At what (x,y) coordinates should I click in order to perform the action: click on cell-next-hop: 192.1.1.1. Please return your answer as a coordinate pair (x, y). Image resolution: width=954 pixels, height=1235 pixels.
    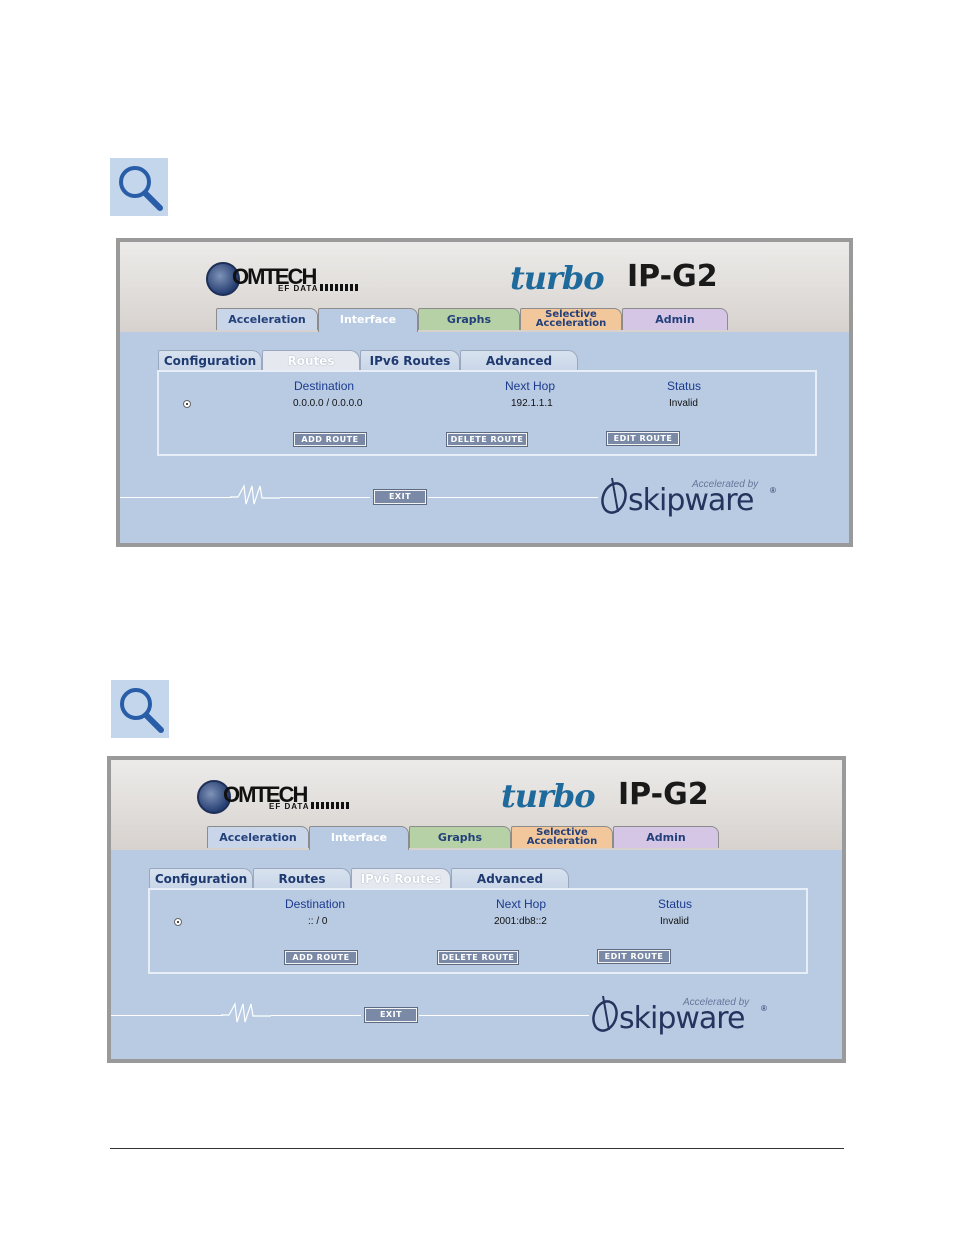
    Looking at the image, I should click on (532, 403).